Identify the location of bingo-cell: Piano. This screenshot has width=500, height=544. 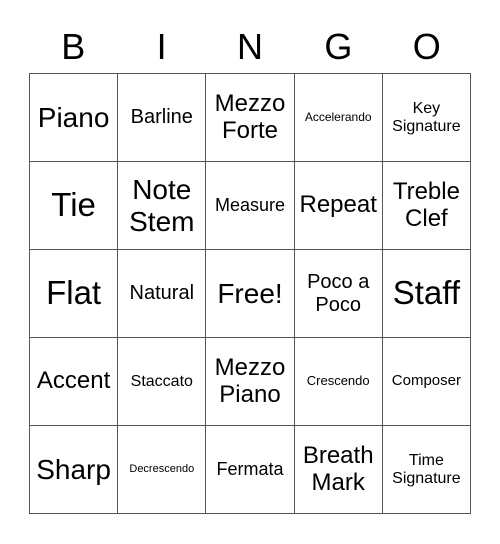
(74, 118).